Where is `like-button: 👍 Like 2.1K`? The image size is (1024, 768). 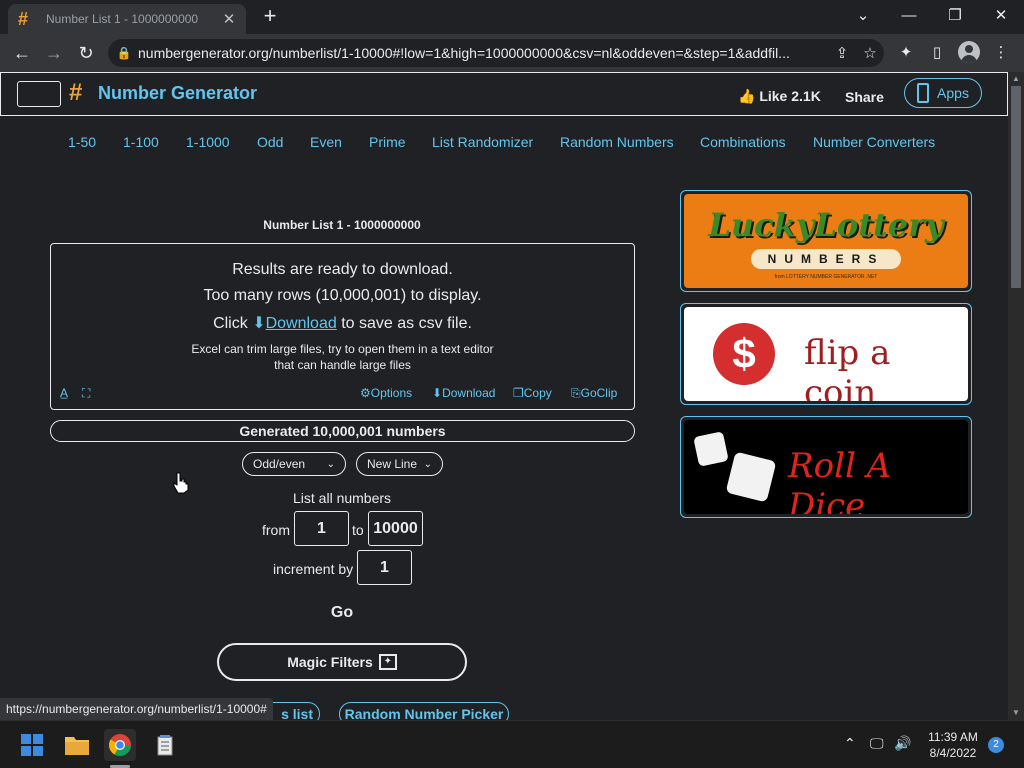
like-button: 👍 Like 2.1K is located at coordinates (779, 96).